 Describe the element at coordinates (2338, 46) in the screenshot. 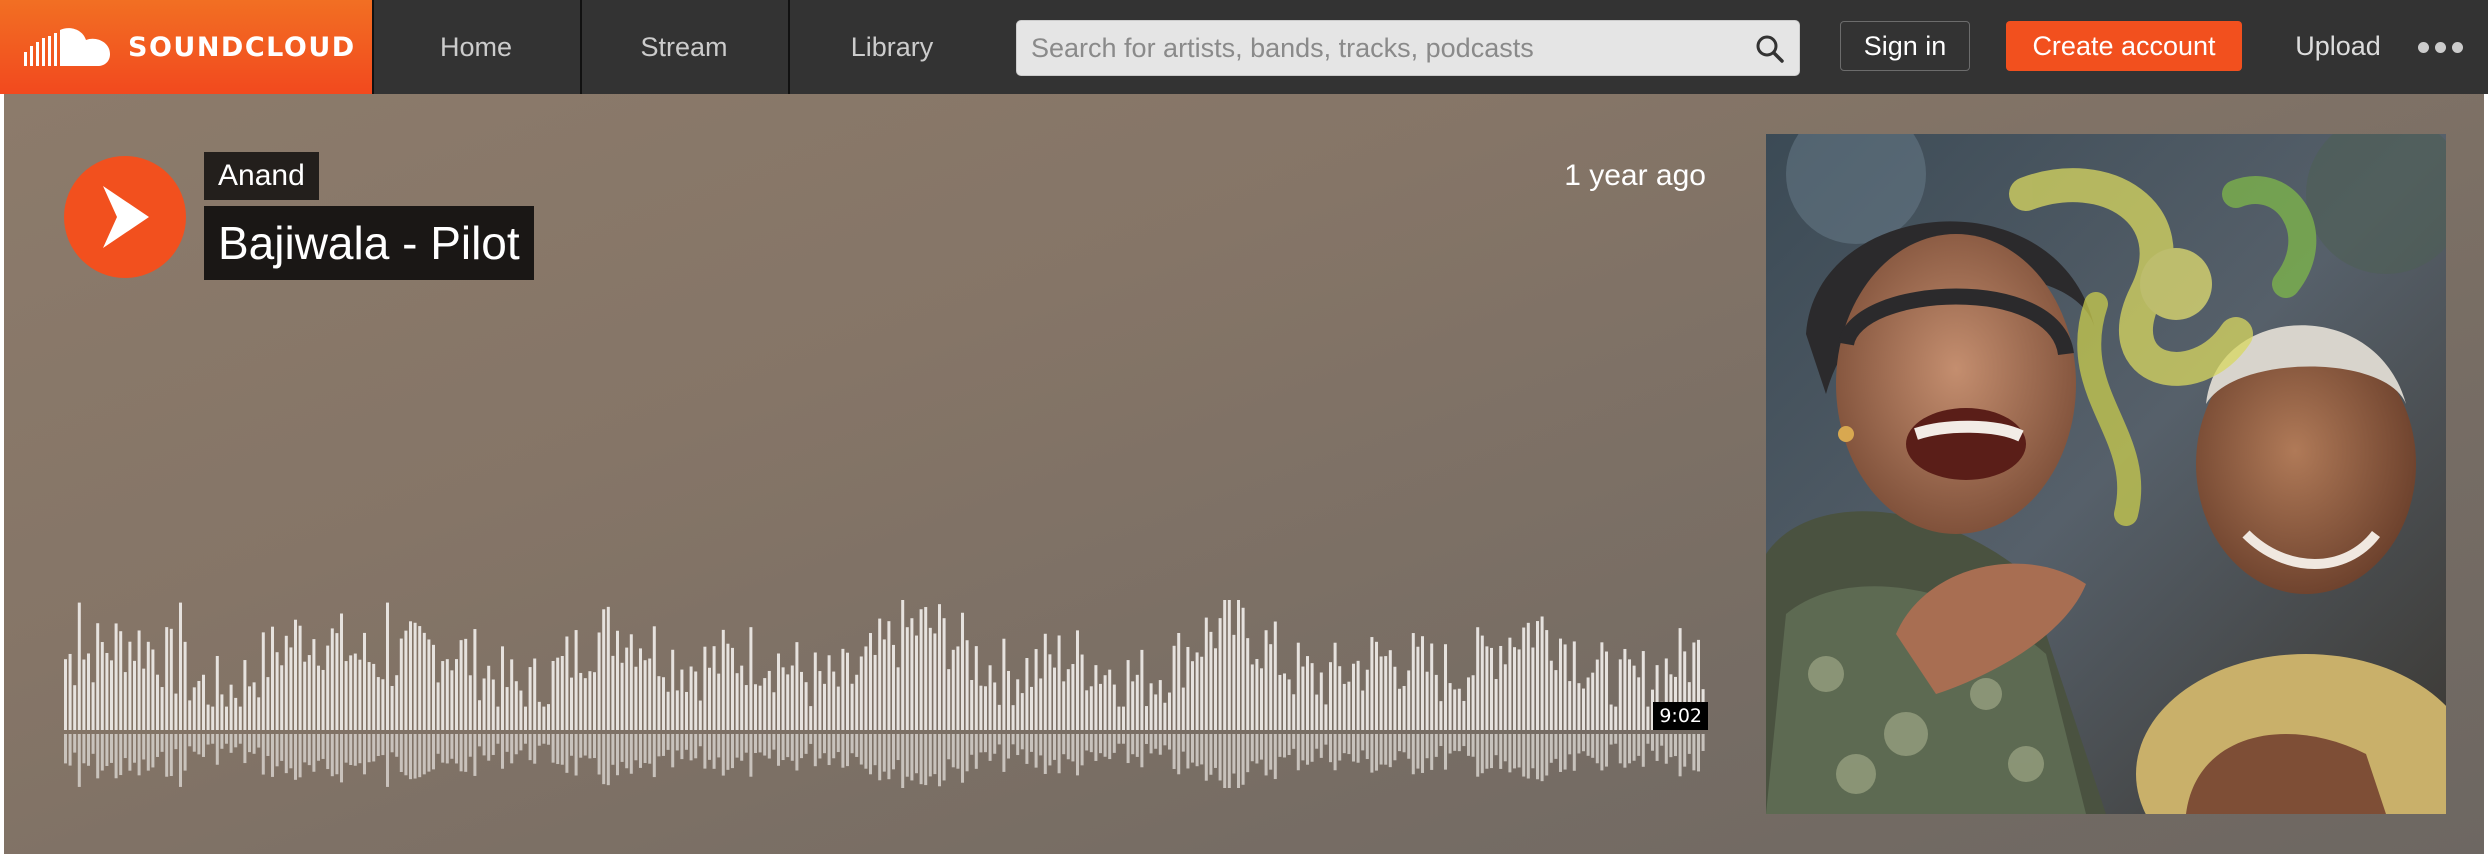

I see `upload-link: Upload` at that location.